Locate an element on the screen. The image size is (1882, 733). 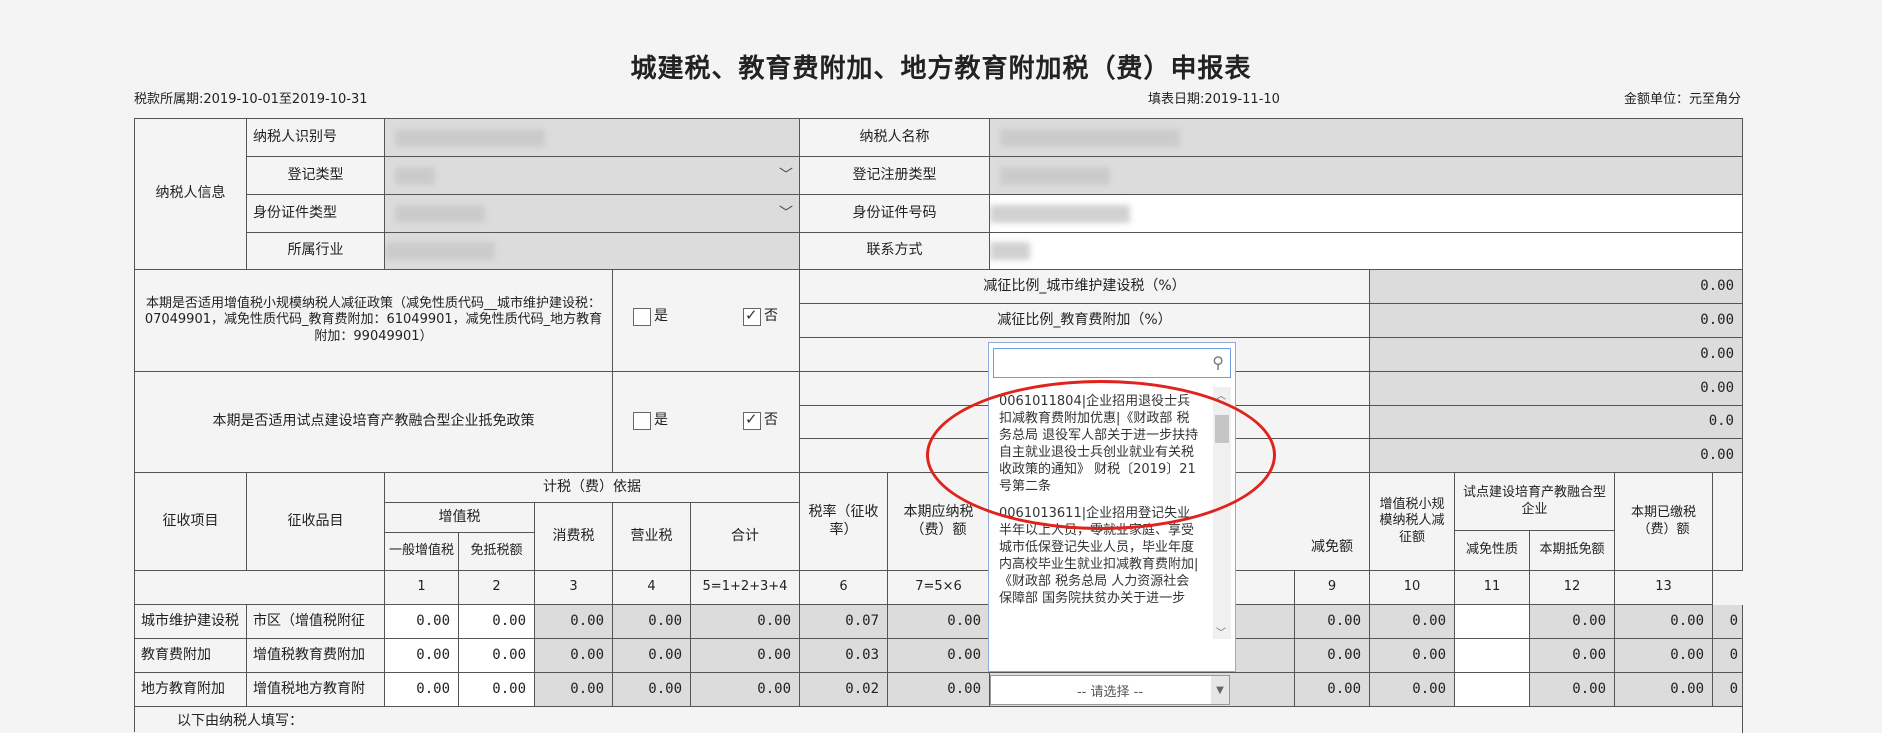
policy2-no-checkbox: 否 is located at coordinates (760, 420).